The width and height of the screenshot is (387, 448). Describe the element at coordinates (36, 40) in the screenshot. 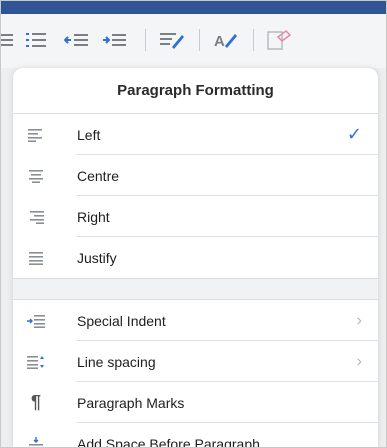

I see `numbered-list-icon` at that location.